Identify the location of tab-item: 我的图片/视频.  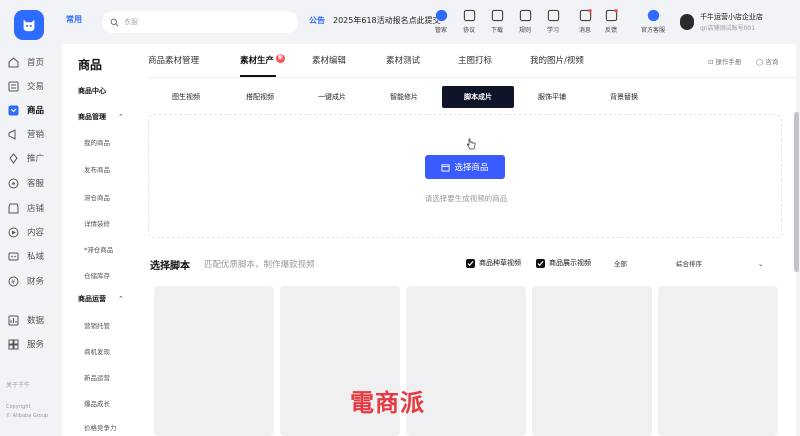
(557, 60).